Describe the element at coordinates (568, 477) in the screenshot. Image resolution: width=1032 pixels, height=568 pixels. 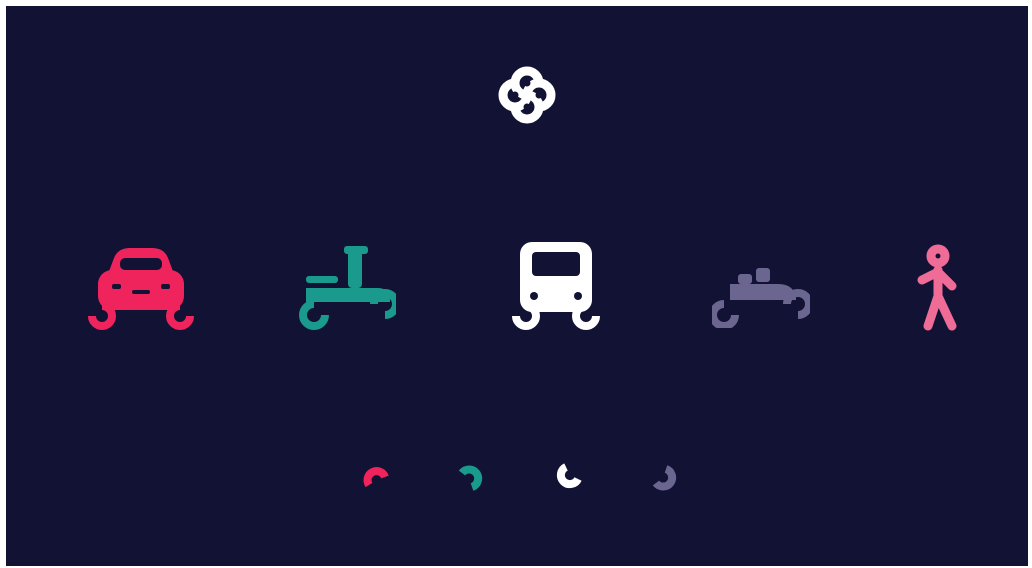
I see `dot-arc-white-icon` at that location.